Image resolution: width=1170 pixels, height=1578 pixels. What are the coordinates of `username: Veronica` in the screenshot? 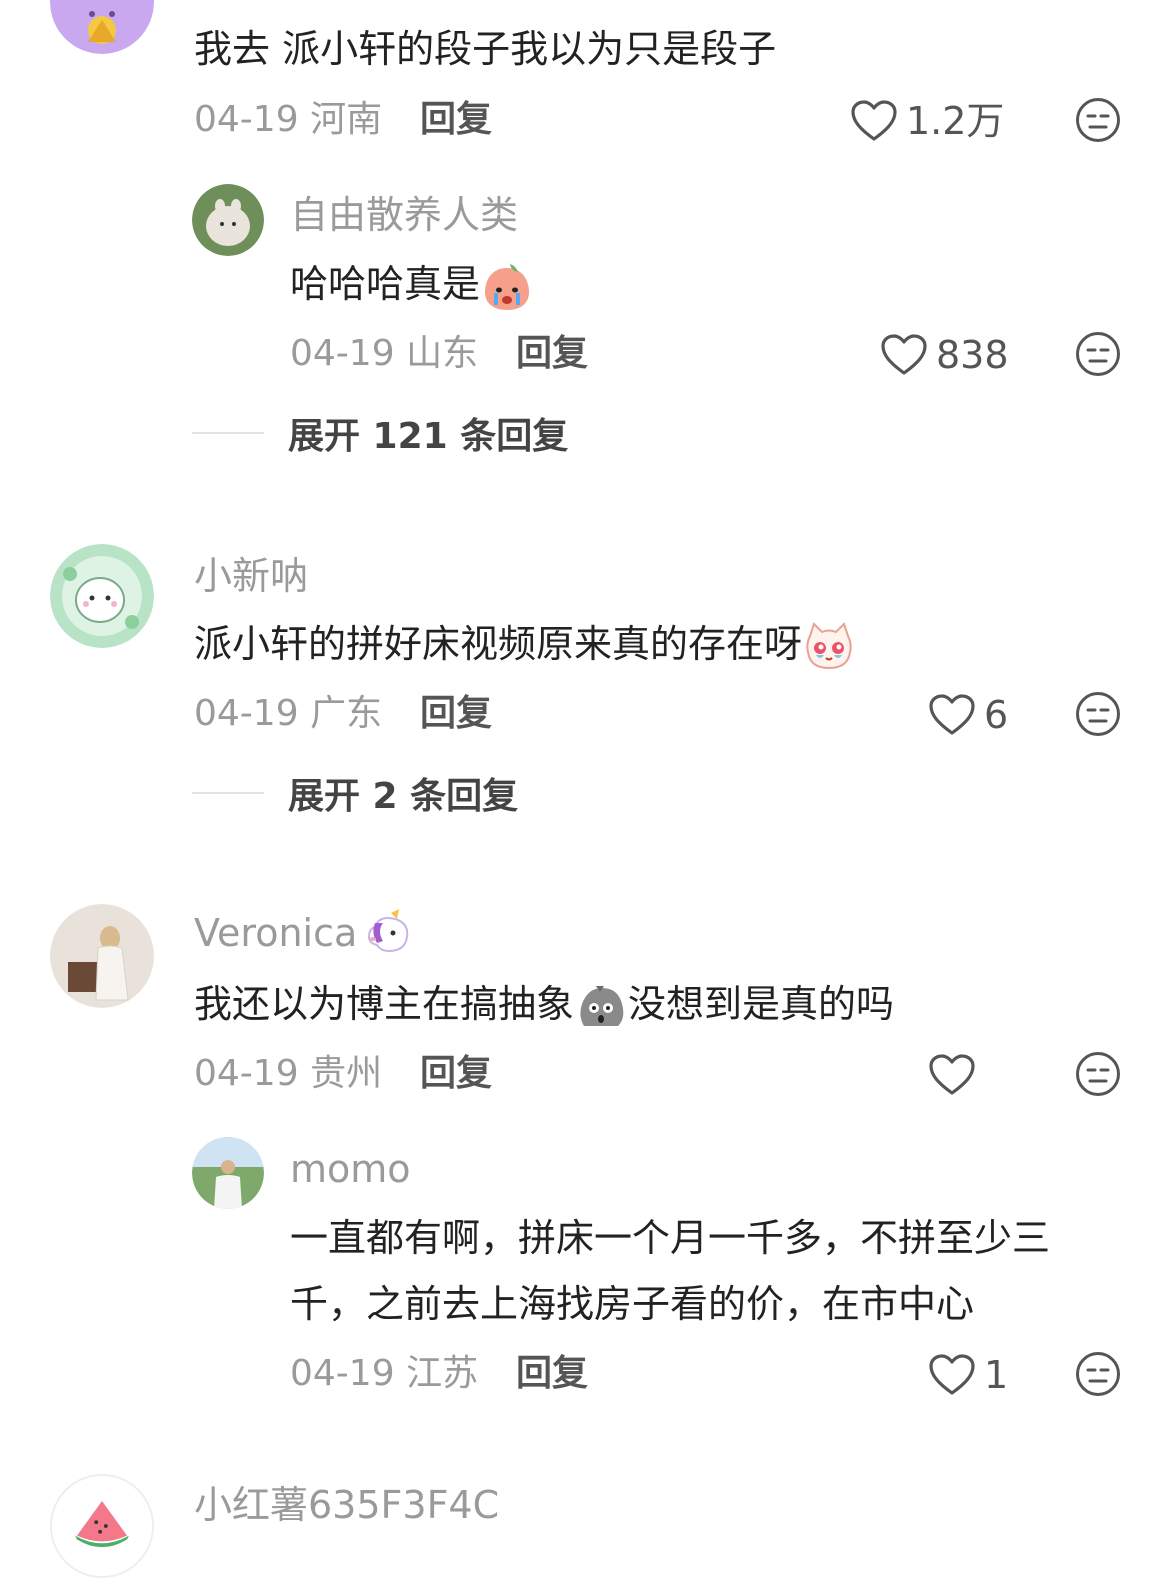 It's located at (304, 931).